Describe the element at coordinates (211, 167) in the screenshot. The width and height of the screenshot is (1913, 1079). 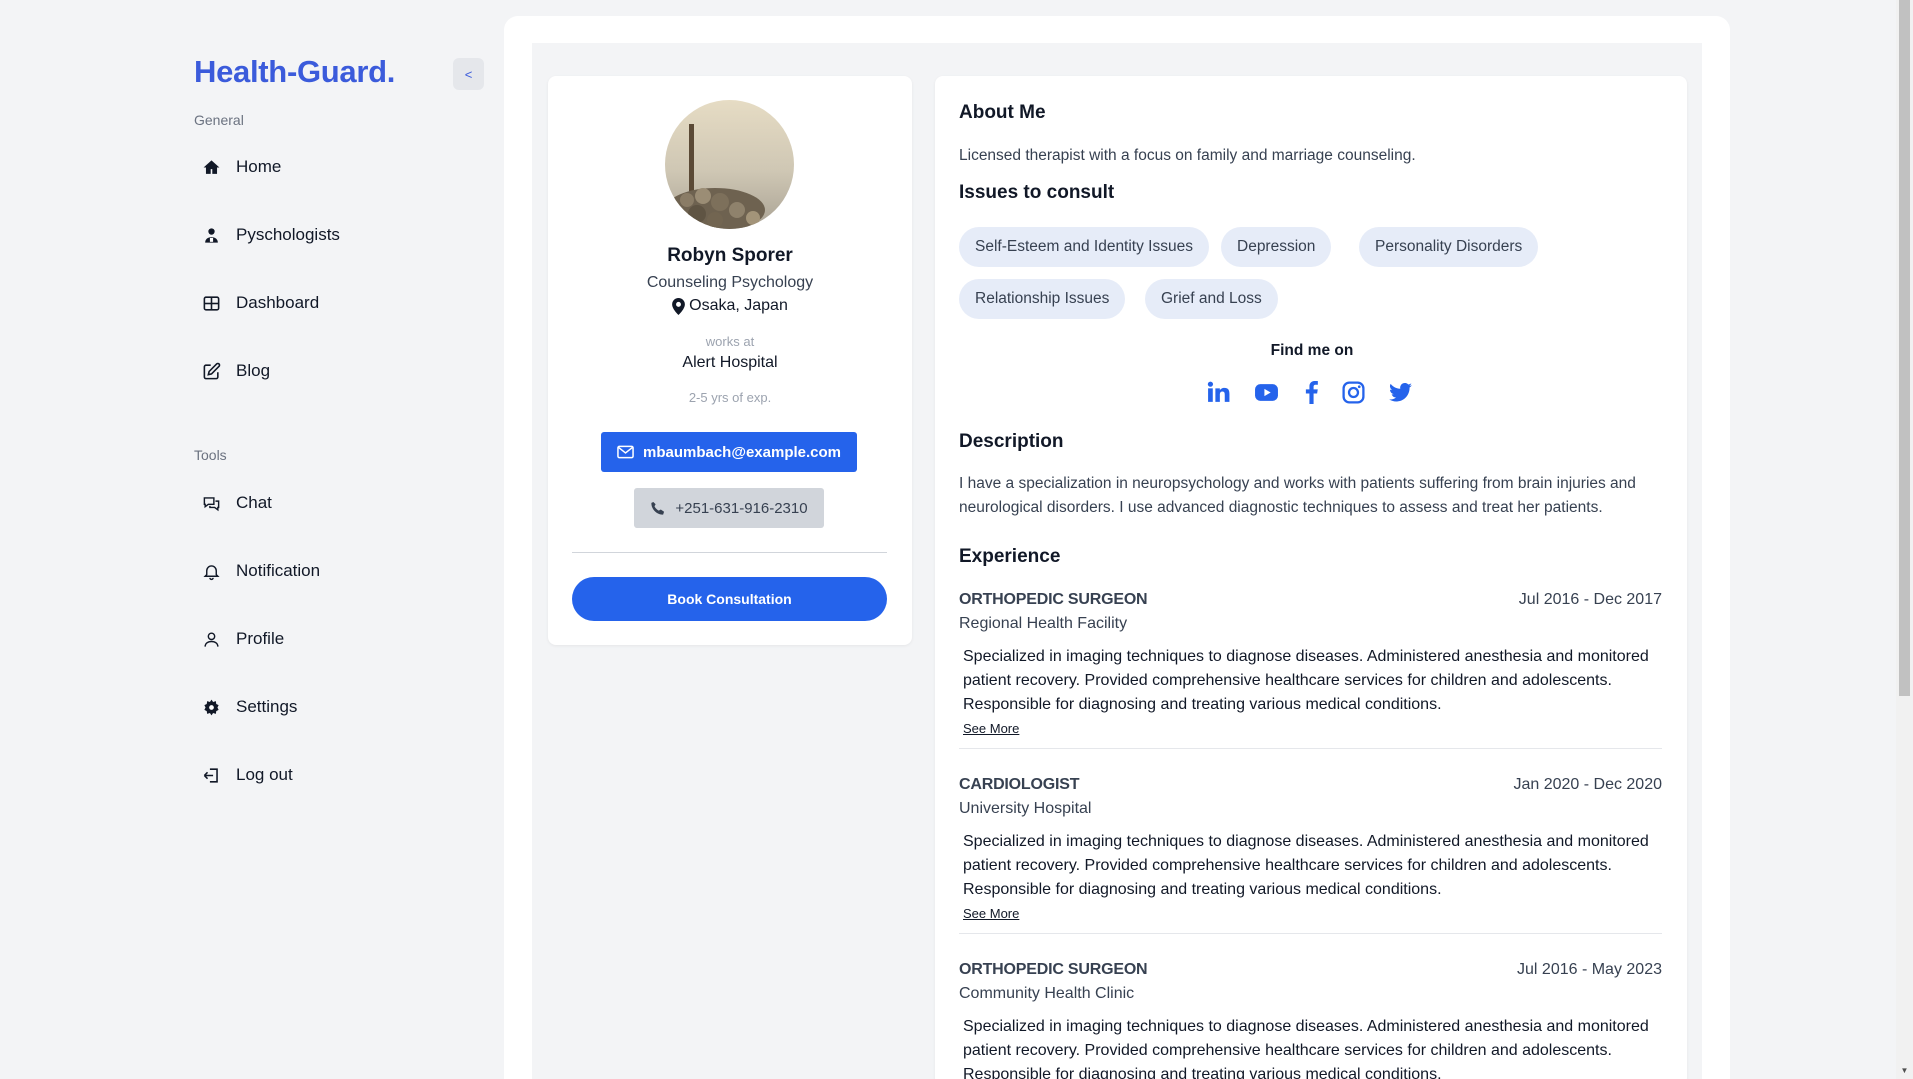
I see `home-icon` at that location.